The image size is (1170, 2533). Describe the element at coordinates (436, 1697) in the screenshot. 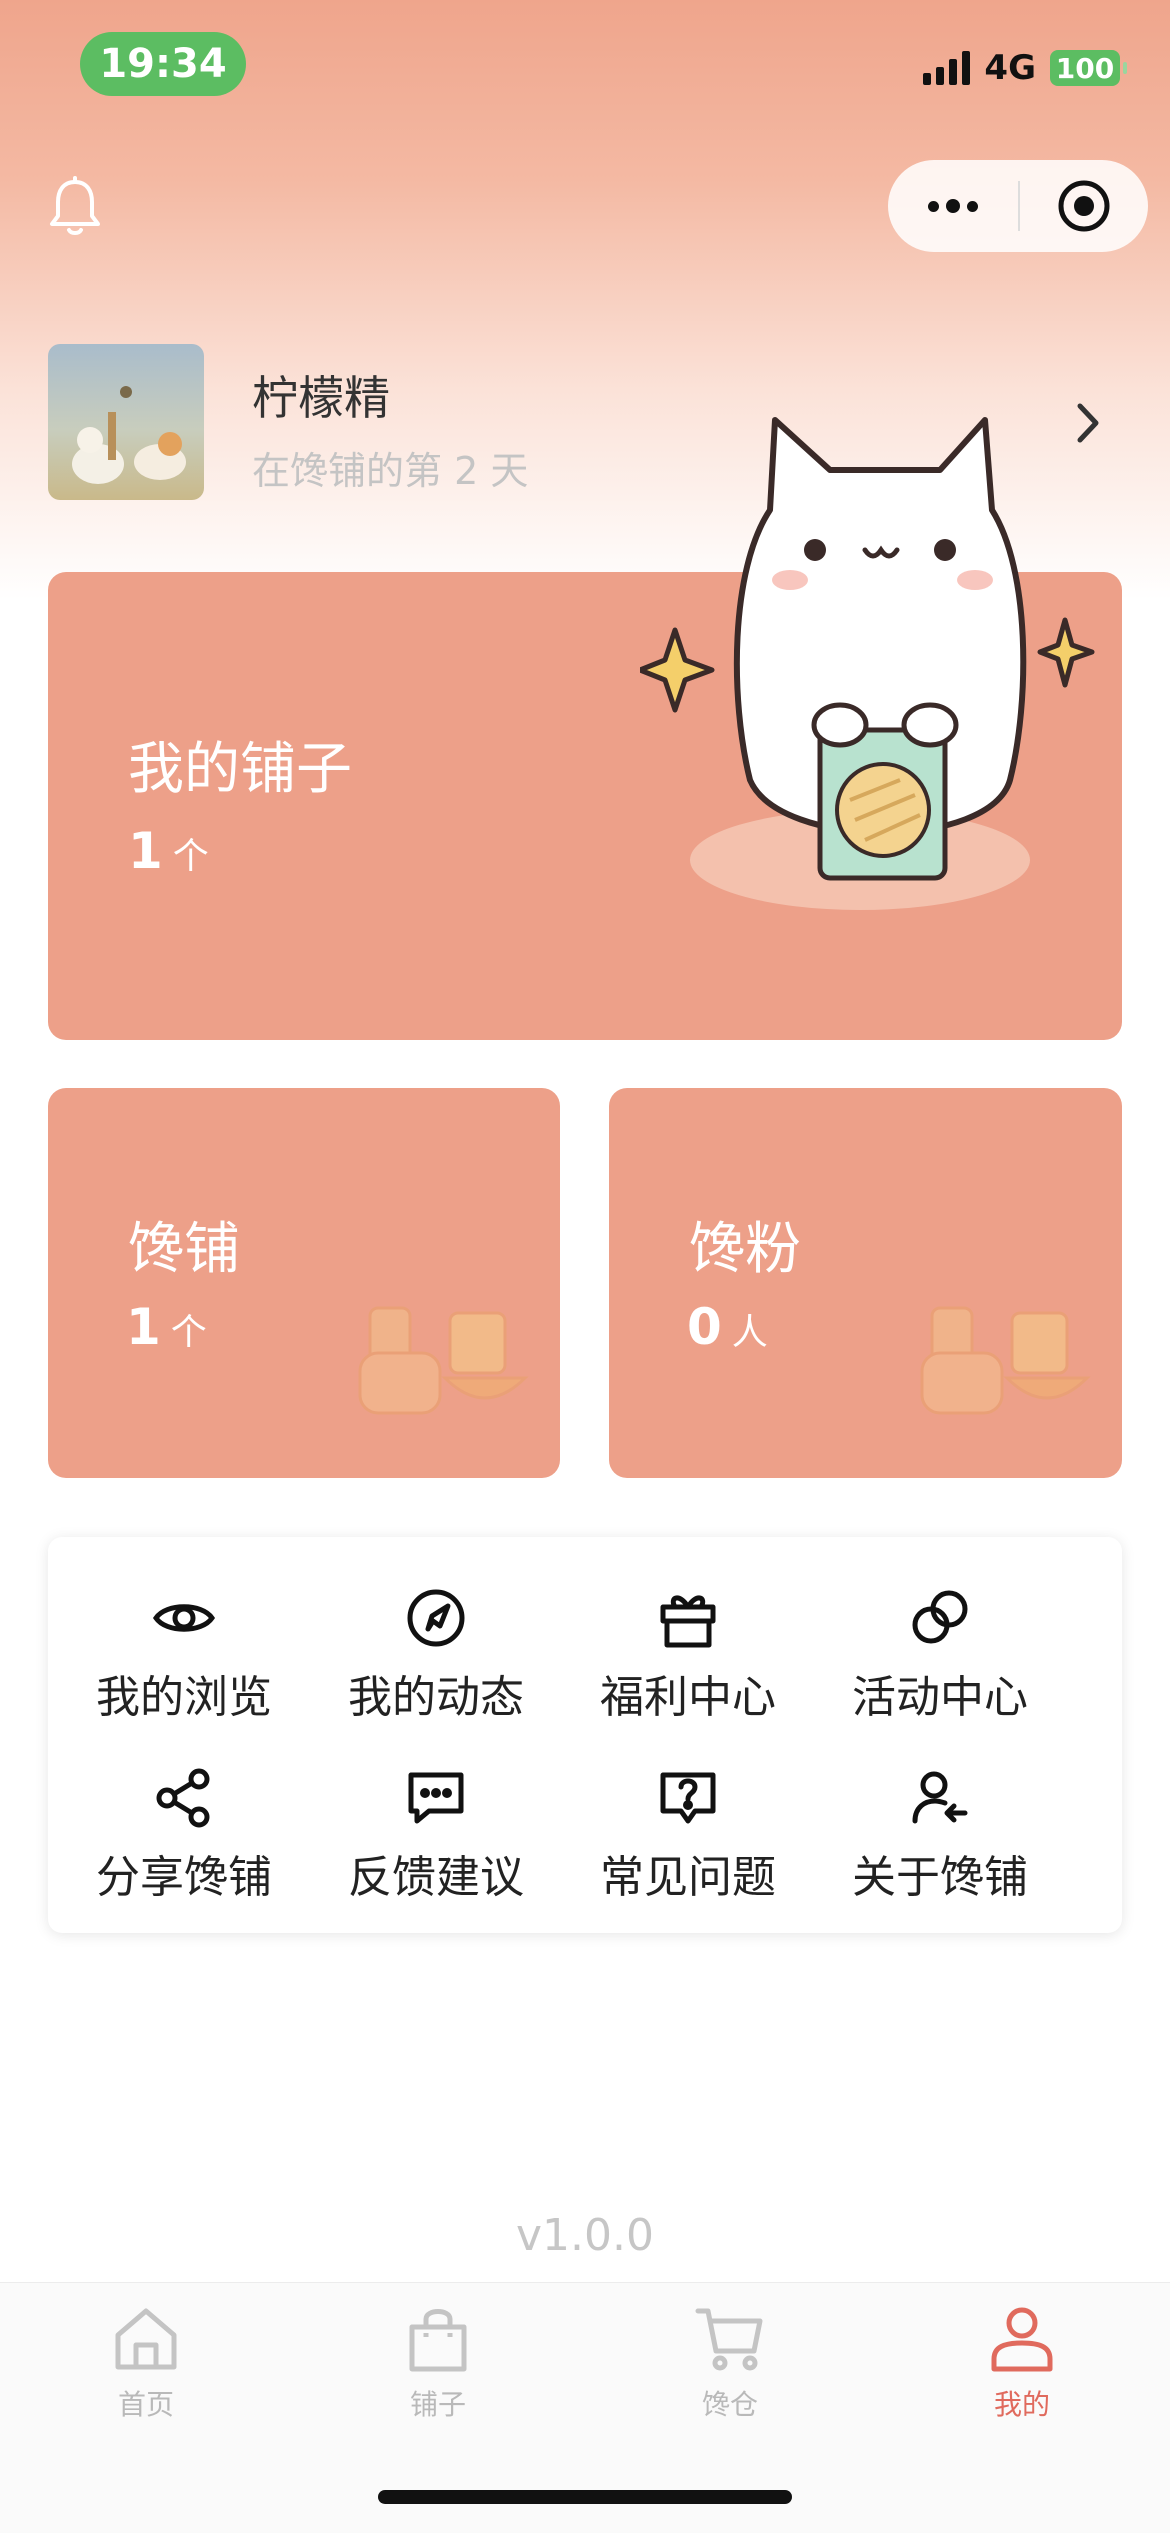

I see `menu-label: 我的动态` at that location.